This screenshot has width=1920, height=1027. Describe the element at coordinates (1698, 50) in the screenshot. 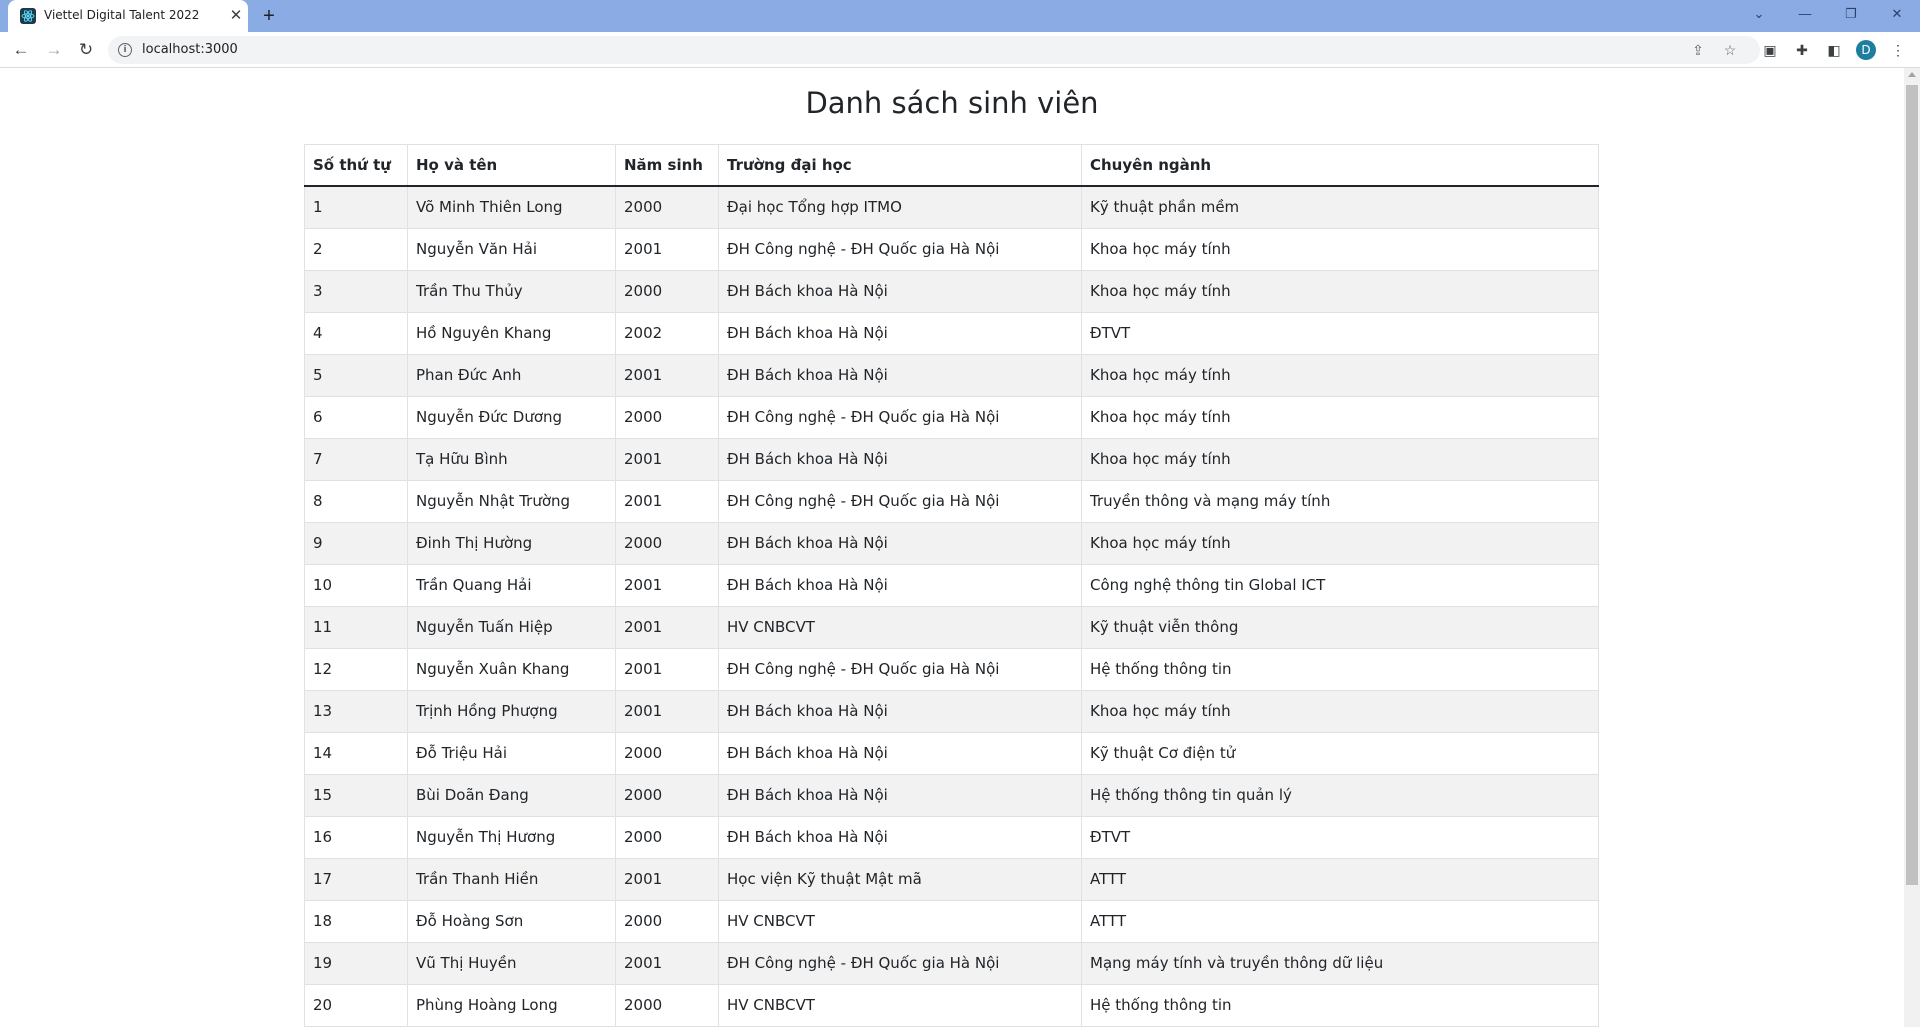

I see `share-icon: ⇪` at that location.